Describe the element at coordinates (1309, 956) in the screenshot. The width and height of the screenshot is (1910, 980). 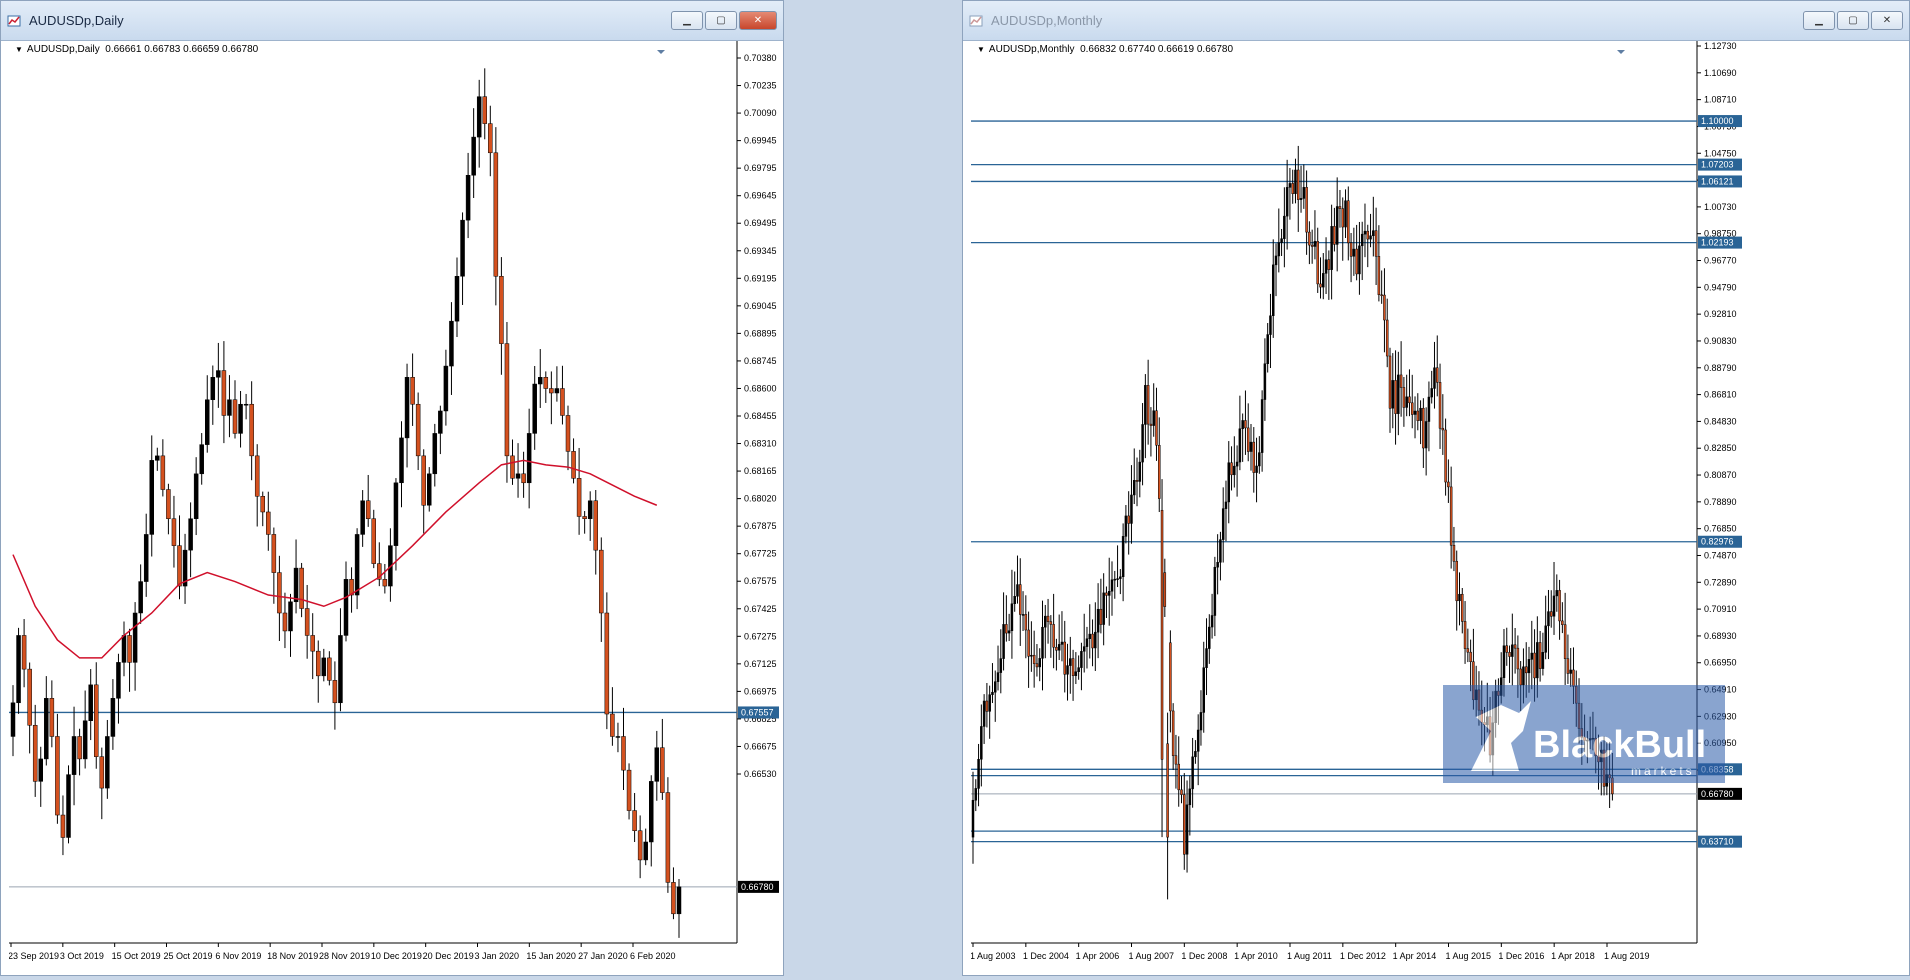
I see `time-scale-label: 1 Aug 2011` at that location.